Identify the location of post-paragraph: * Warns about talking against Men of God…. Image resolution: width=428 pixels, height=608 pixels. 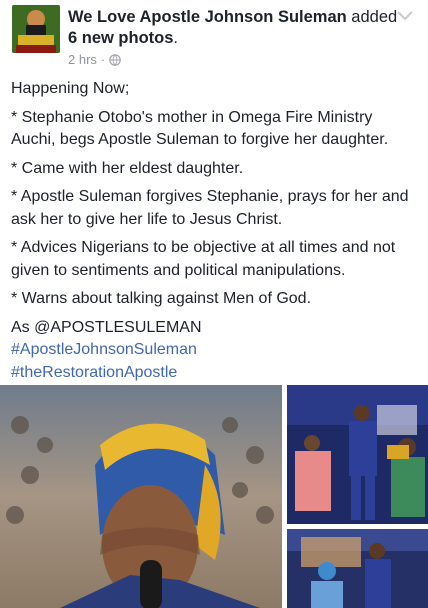
(161, 298).